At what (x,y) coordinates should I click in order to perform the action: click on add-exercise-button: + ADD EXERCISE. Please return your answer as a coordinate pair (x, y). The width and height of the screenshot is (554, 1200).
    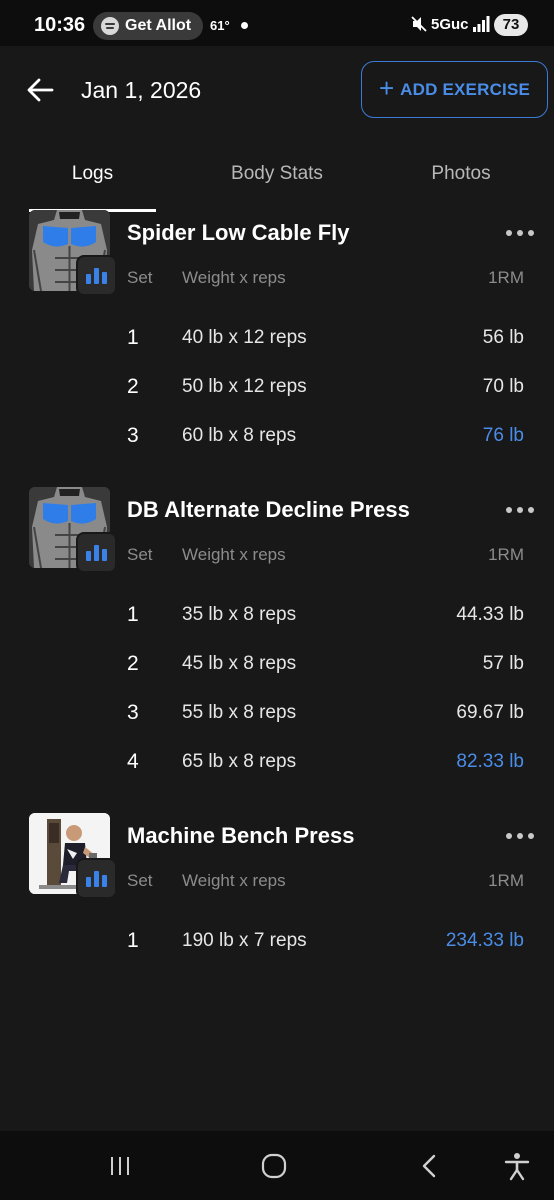
    Looking at the image, I should click on (454, 89).